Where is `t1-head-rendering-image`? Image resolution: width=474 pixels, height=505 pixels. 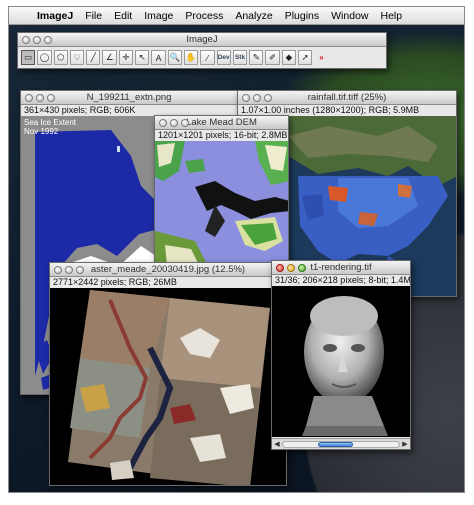
t1-head-rendering-image is located at coordinates (341, 361).